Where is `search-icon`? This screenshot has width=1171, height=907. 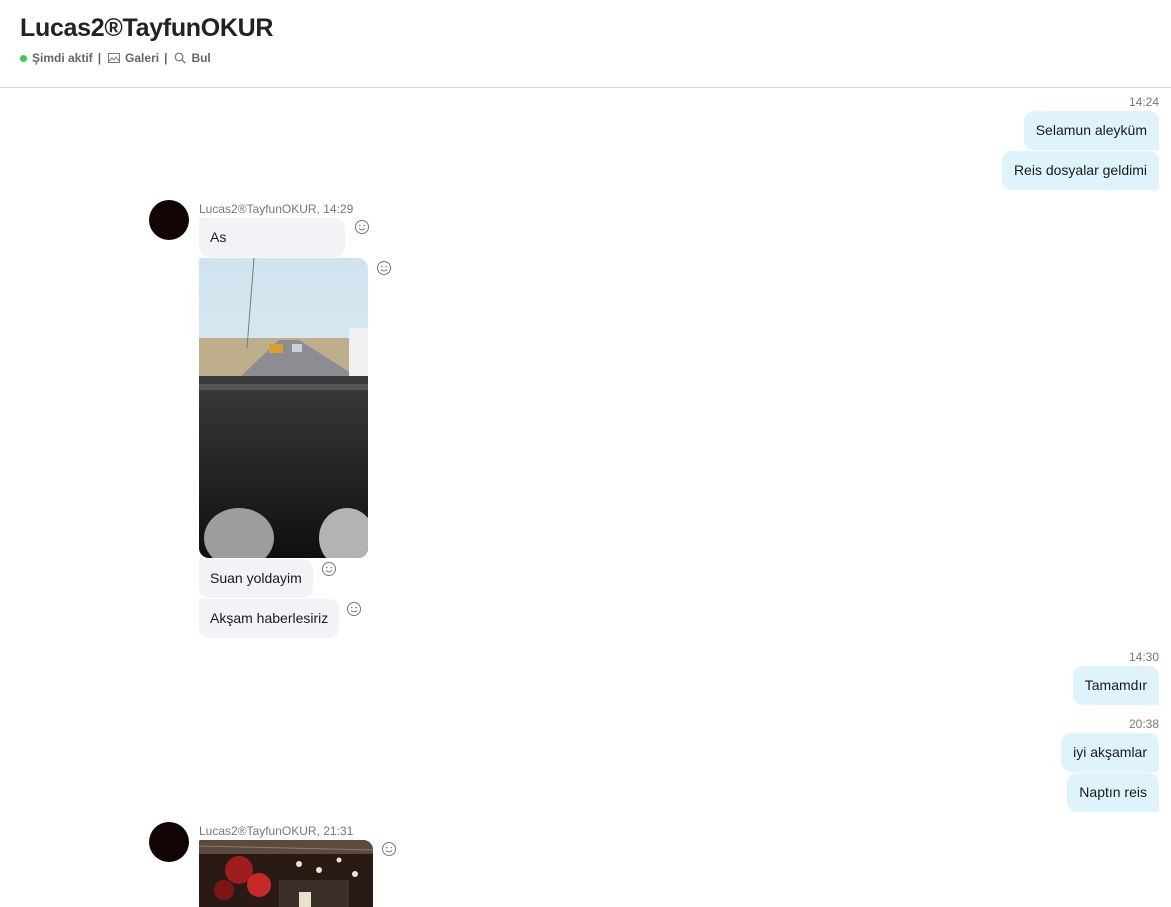 search-icon is located at coordinates (180, 58).